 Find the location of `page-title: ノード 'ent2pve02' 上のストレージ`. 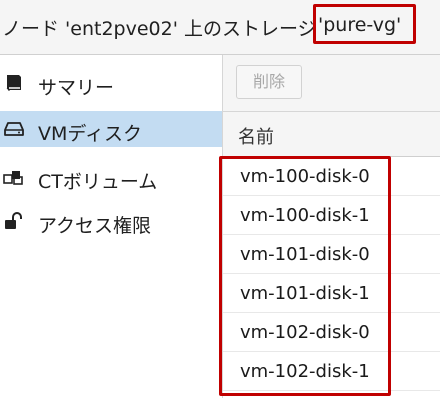

page-title: ノード 'ent2pve02' 上のストレージ is located at coordinates (159, 29).